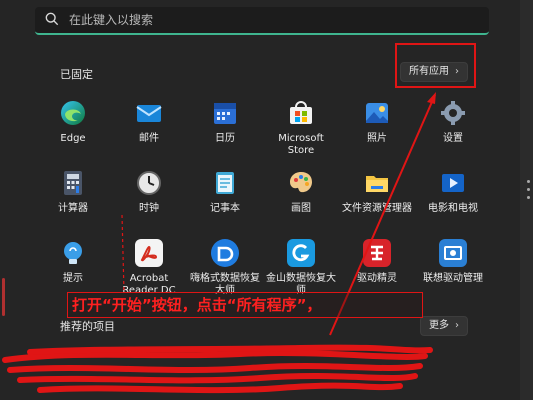  I want to click on folder-icon, so click(377, 183).